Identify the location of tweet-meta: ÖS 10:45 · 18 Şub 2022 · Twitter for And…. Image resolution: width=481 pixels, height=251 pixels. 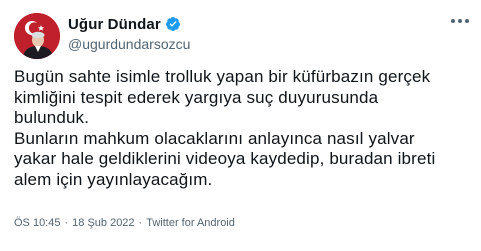
(124, 223).